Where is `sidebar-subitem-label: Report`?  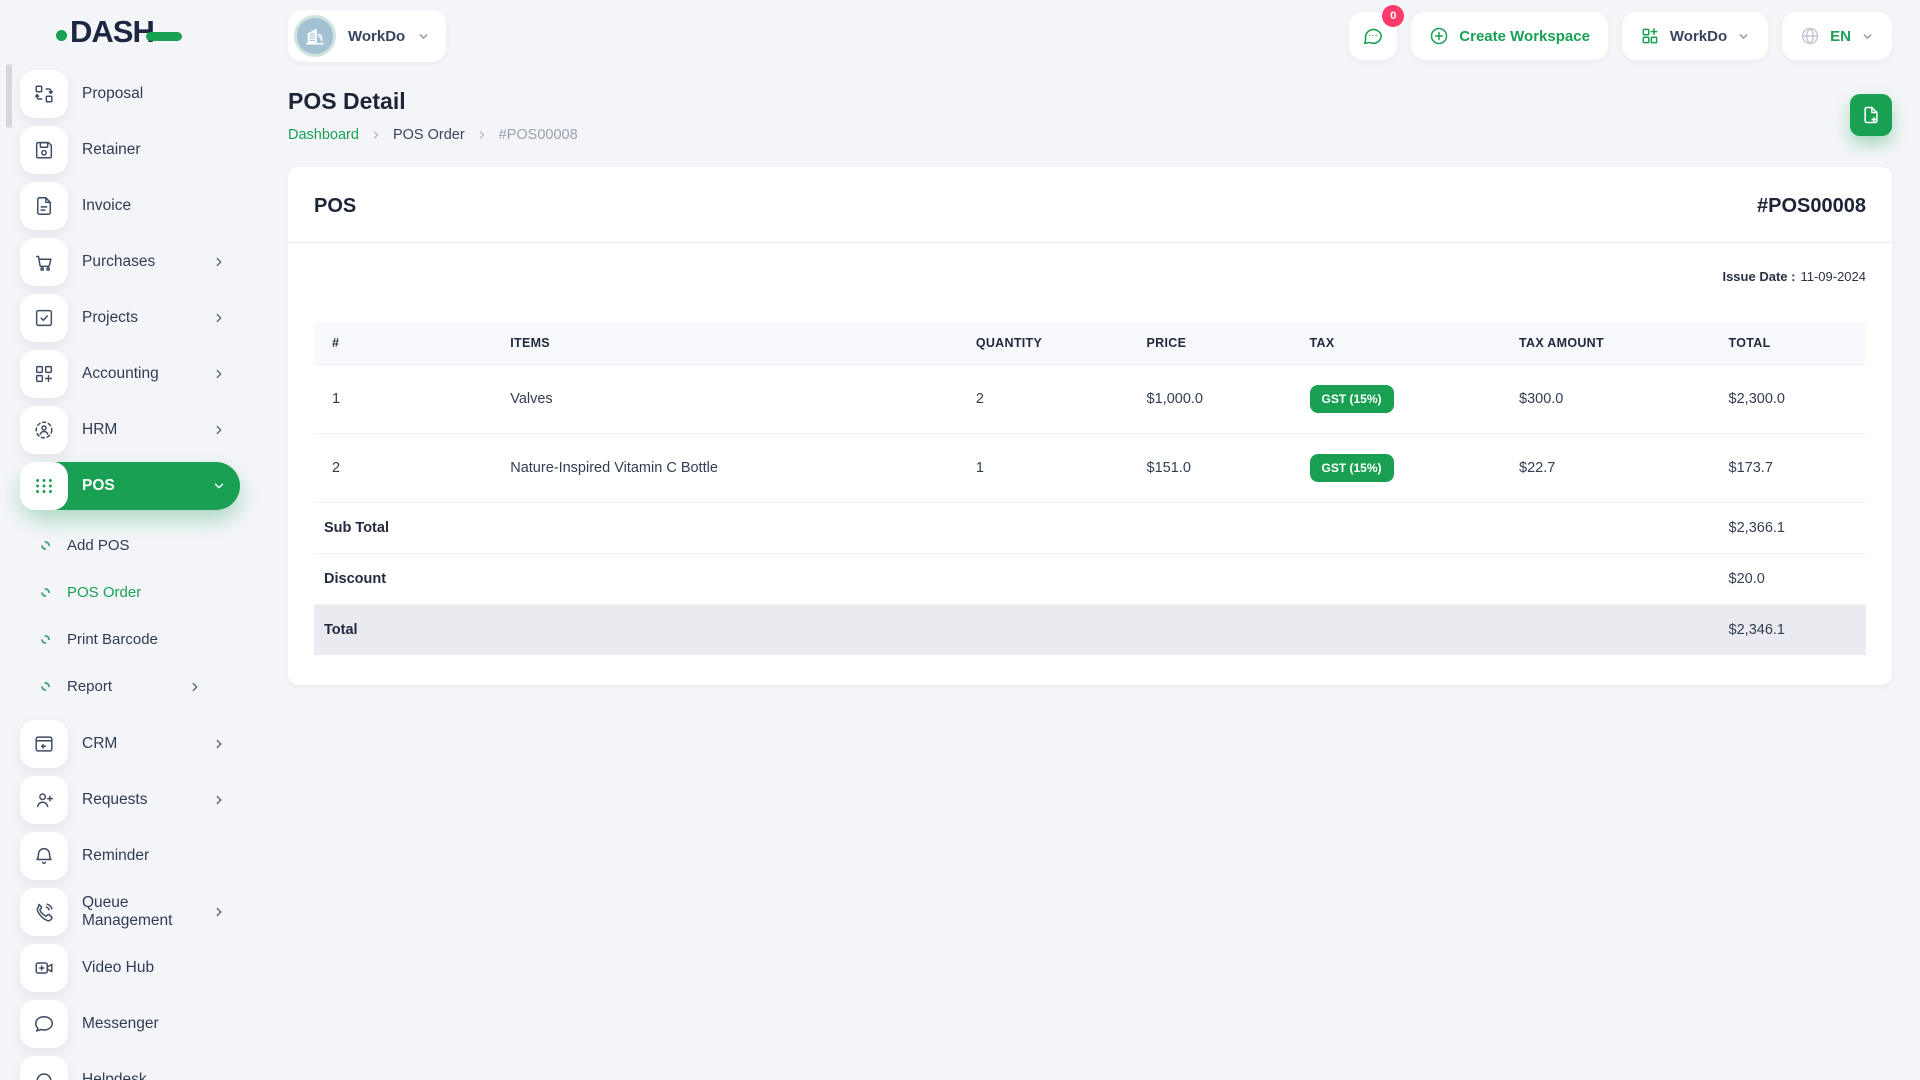
sidebar-subitem-label: Report is located at coordinates (90, 686).